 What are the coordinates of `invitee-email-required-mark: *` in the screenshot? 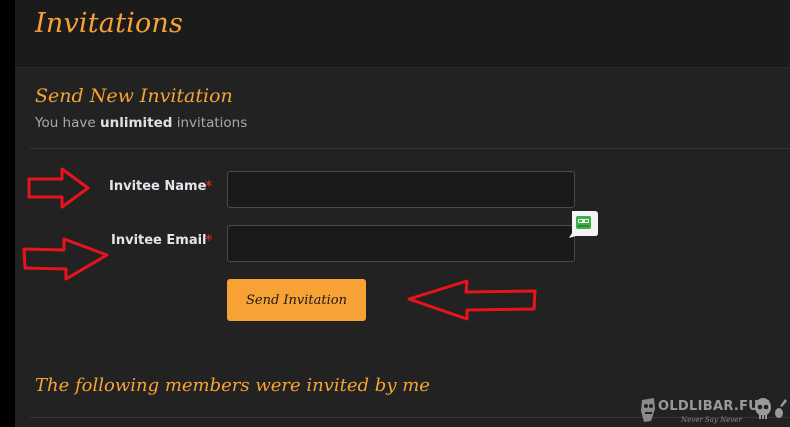 It's located at (209, 240).